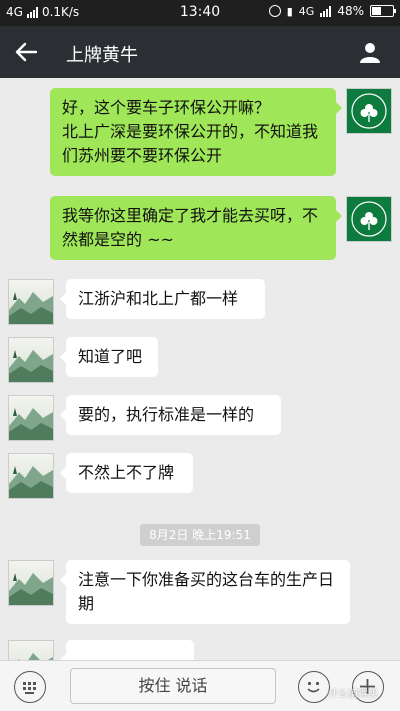 The width and height of the screenshot is (400, 711). What do you see at coordinates (102, 55) in the screenshot?
I see `chat-title: 上牌黄牛` at bounding box center [102, 55].